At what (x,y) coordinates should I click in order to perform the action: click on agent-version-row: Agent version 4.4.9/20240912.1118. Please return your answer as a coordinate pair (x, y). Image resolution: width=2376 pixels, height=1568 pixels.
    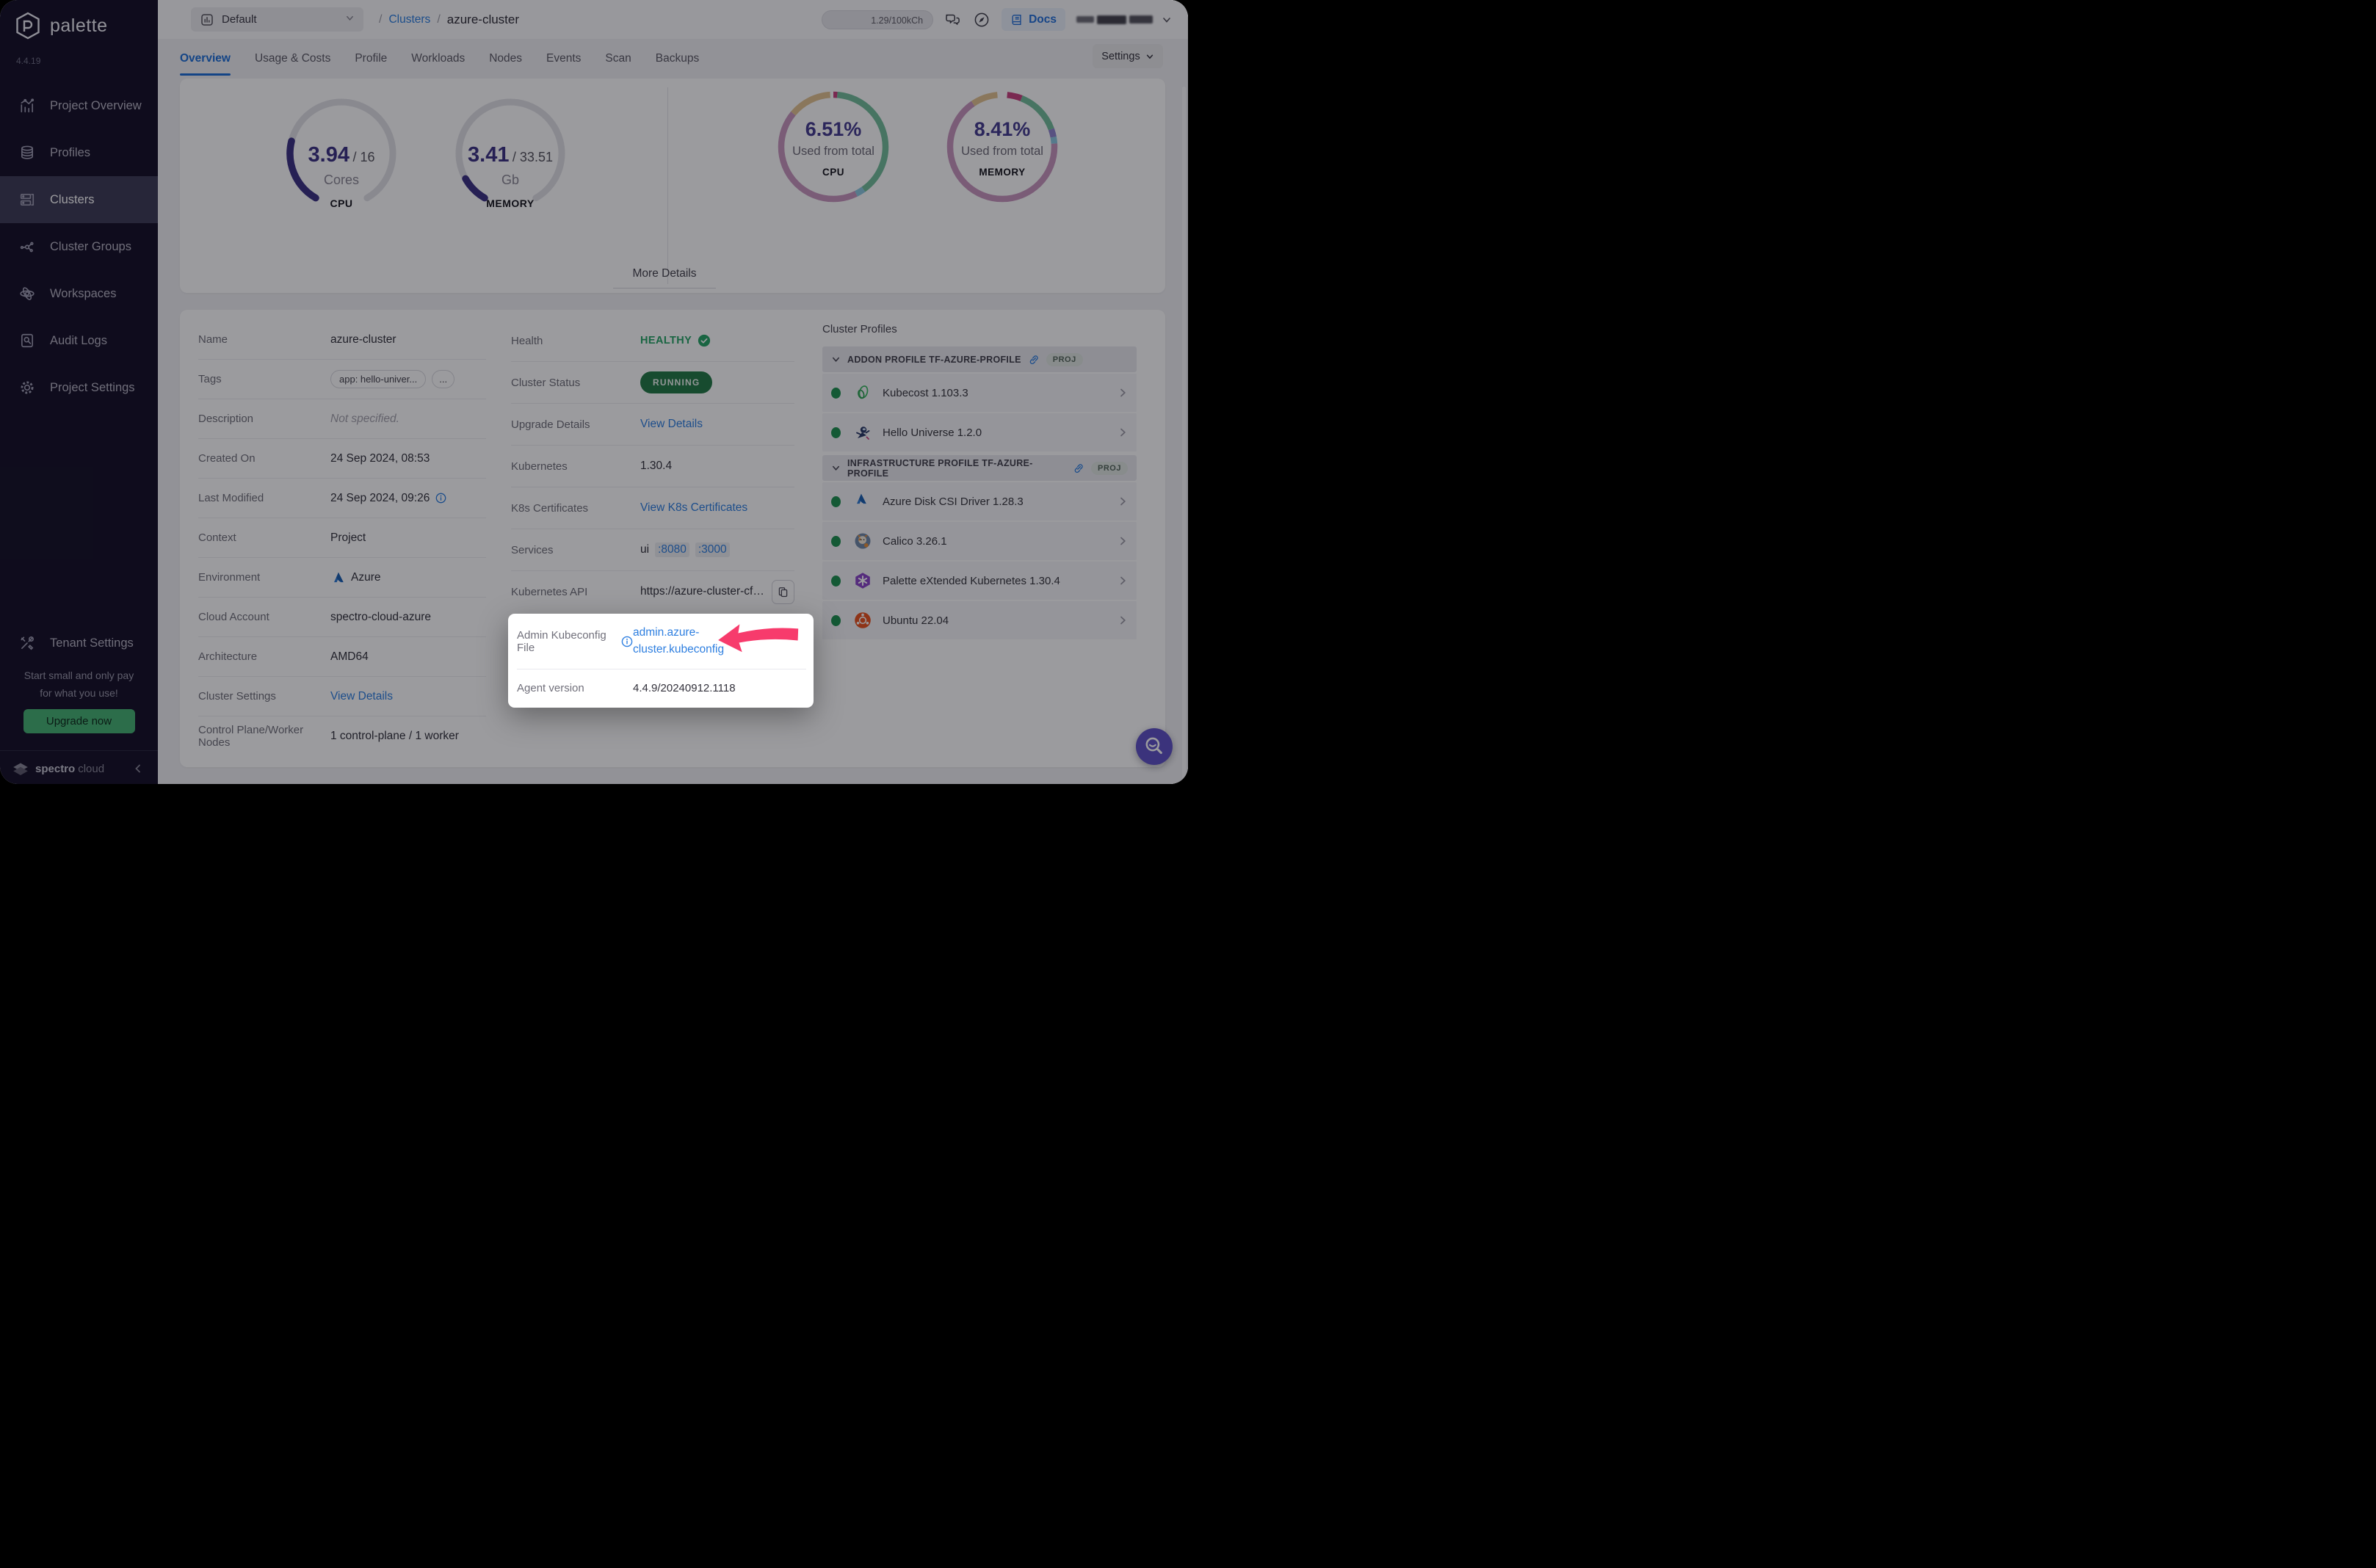
    Looking at the image, I should click on (661, 687).